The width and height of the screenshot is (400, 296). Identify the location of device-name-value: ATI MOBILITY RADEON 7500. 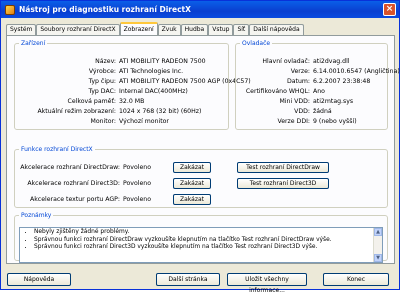
(162, 61).